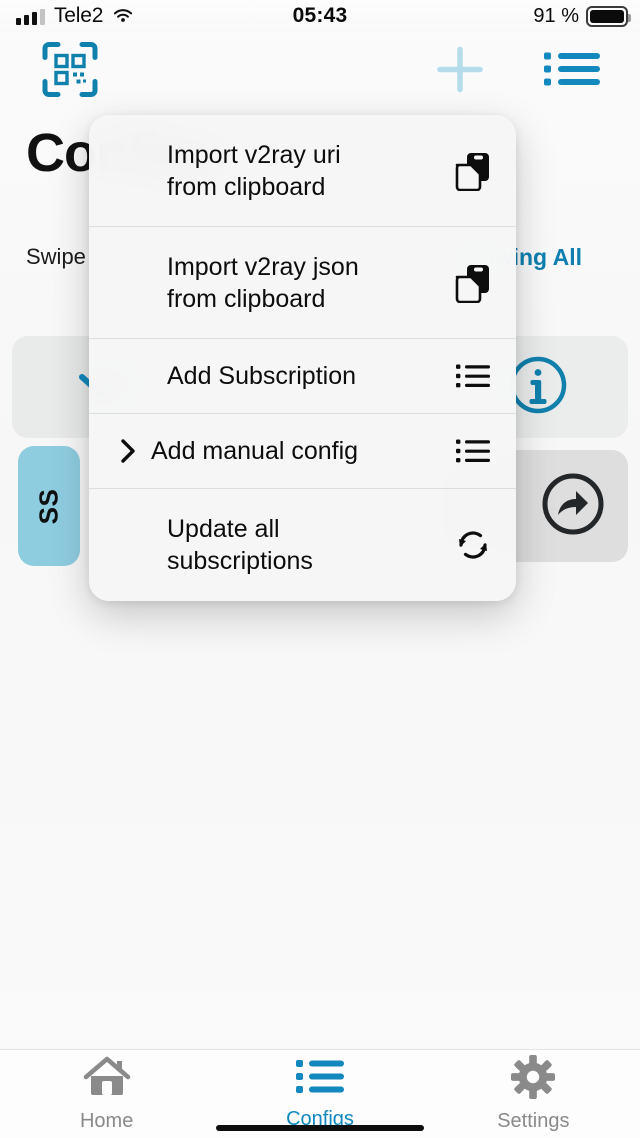  I want to click on share-circle-icon, so click(573, 506).